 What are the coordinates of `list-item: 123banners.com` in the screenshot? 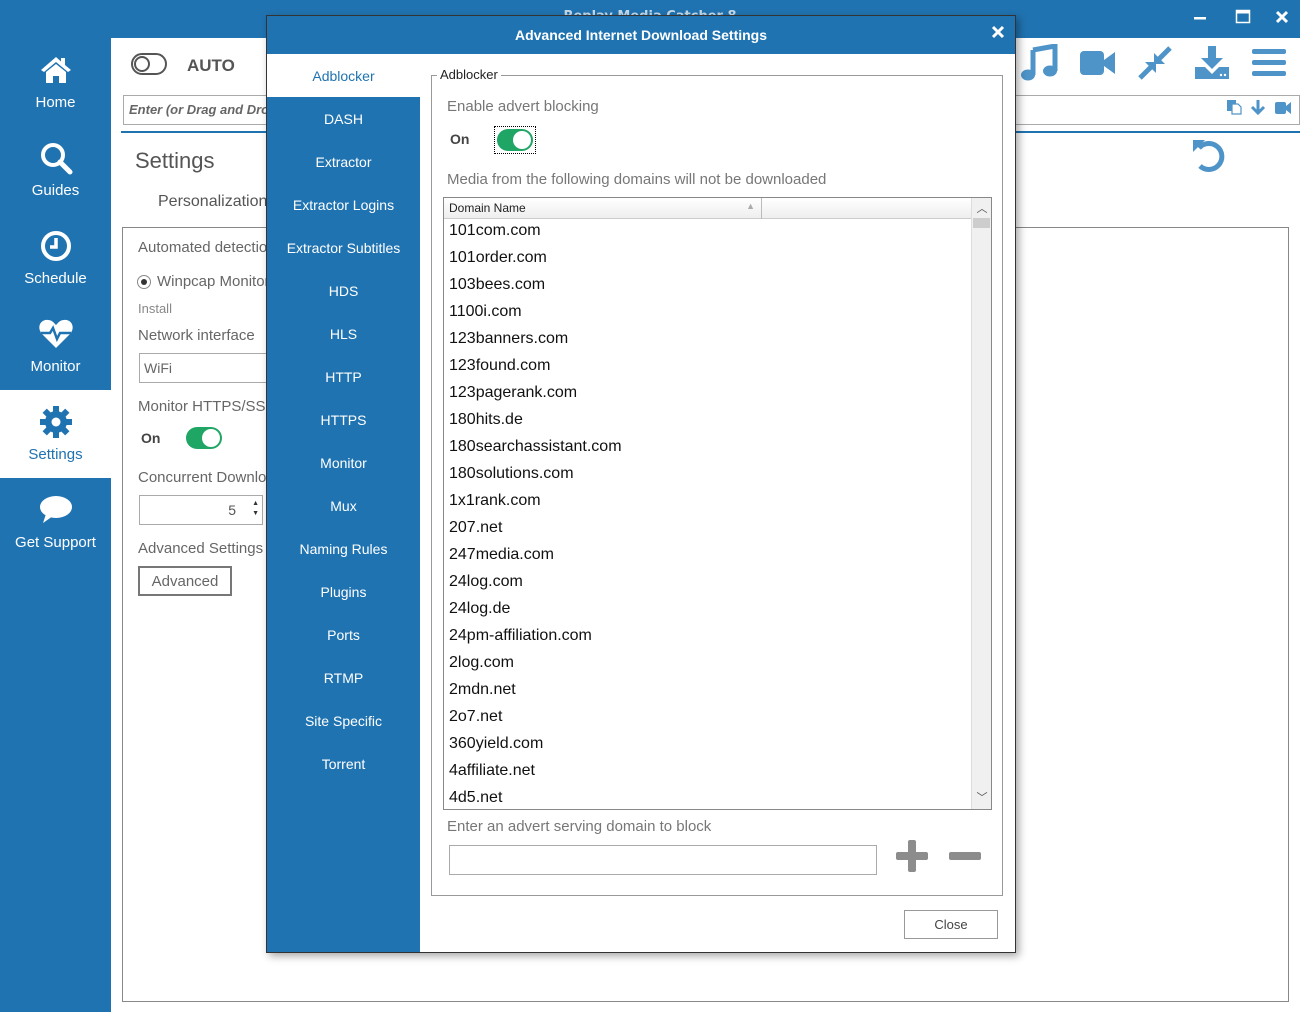 It's located at (707, 340).